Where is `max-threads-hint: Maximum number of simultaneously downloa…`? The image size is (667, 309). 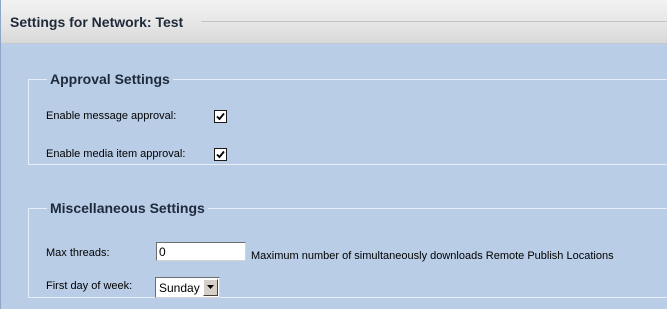
max-threads-hint: Maximum number of simultaneously downloa… is located at coordinates (432, 256).